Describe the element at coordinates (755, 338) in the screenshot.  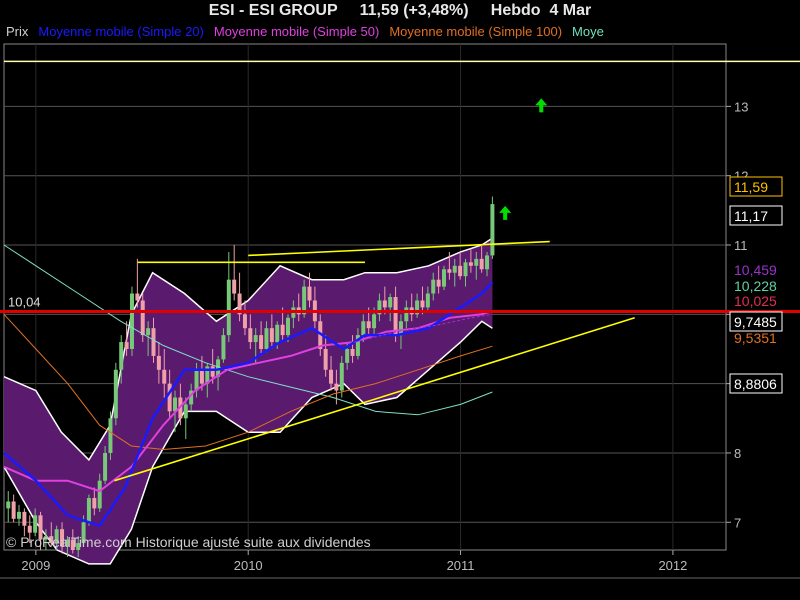
I see `price-label: 9,5351` at that location.